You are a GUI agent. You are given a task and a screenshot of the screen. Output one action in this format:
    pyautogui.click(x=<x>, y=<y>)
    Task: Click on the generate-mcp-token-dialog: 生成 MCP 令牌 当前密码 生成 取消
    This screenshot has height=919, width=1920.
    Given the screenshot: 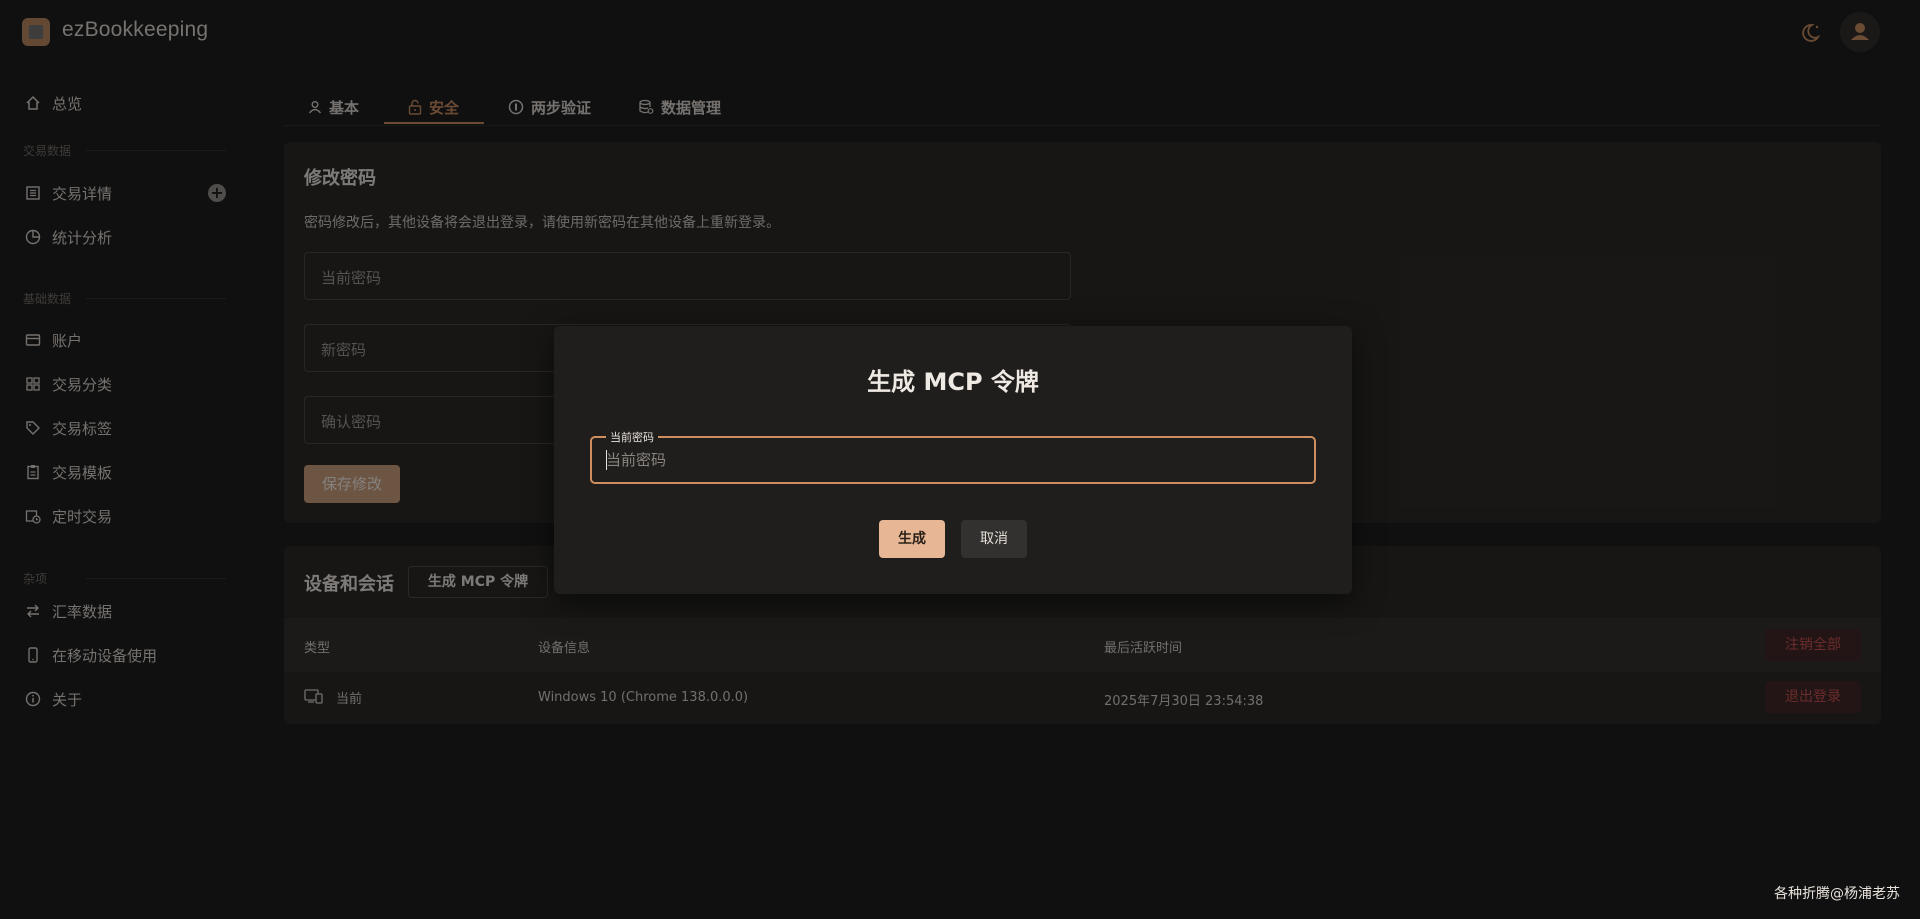 What is the action you would take?
    pyautogui.click(x=953, y=460)
    